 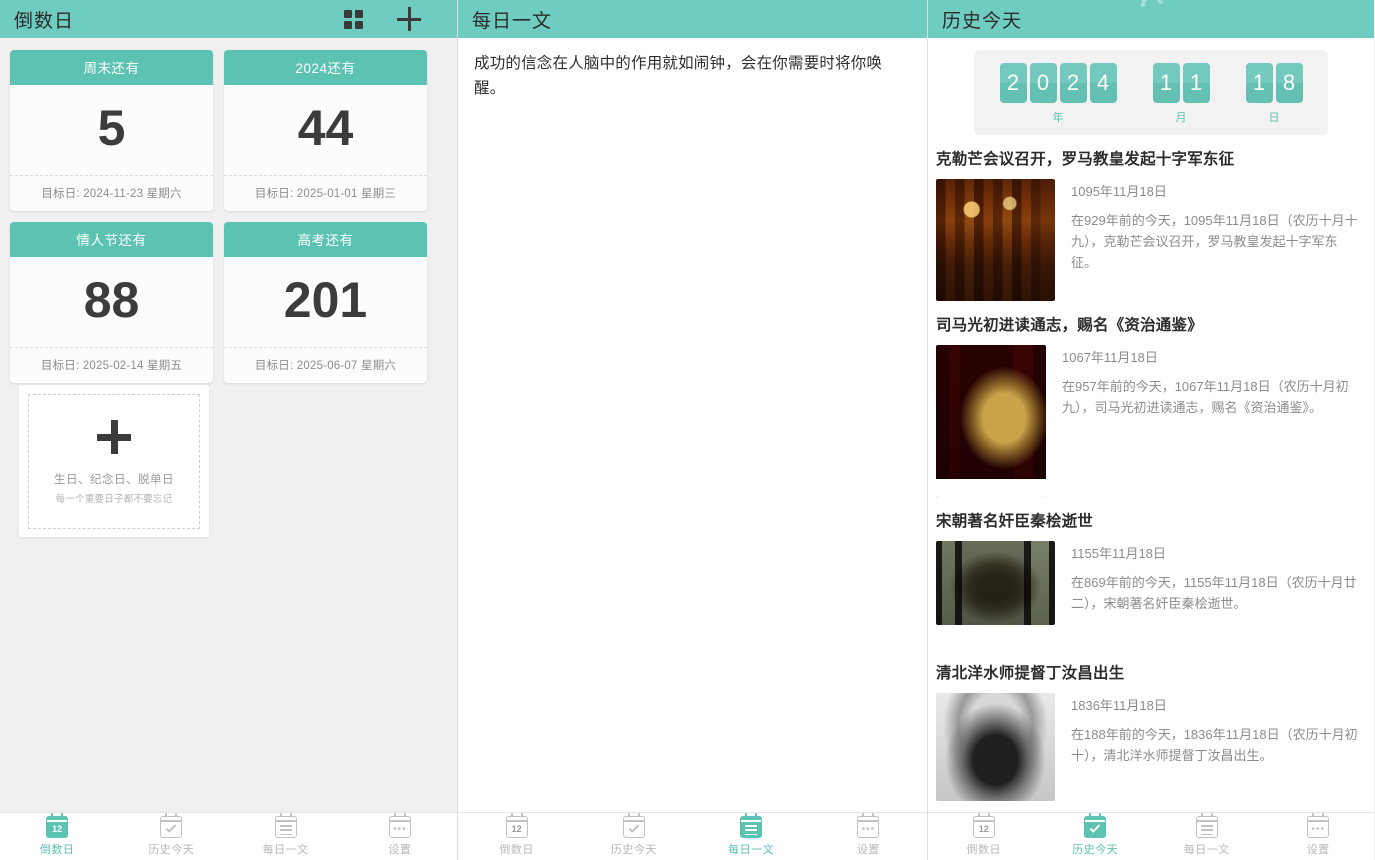 What do you see at coordinates (991, 421) in the screenshot?
I see `zizhi-tongjian-book` at bounding box center [991, 421].